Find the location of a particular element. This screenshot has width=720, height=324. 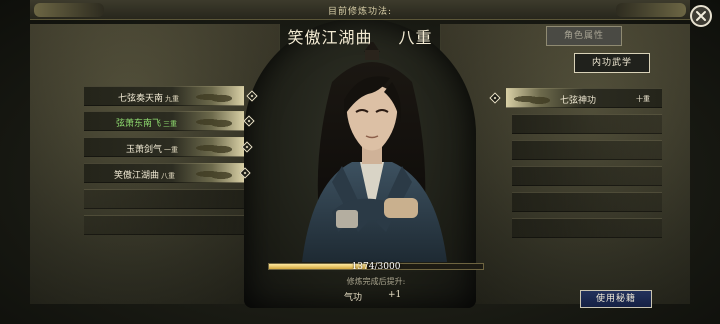

close-icon is located at coordinates (701, 16).